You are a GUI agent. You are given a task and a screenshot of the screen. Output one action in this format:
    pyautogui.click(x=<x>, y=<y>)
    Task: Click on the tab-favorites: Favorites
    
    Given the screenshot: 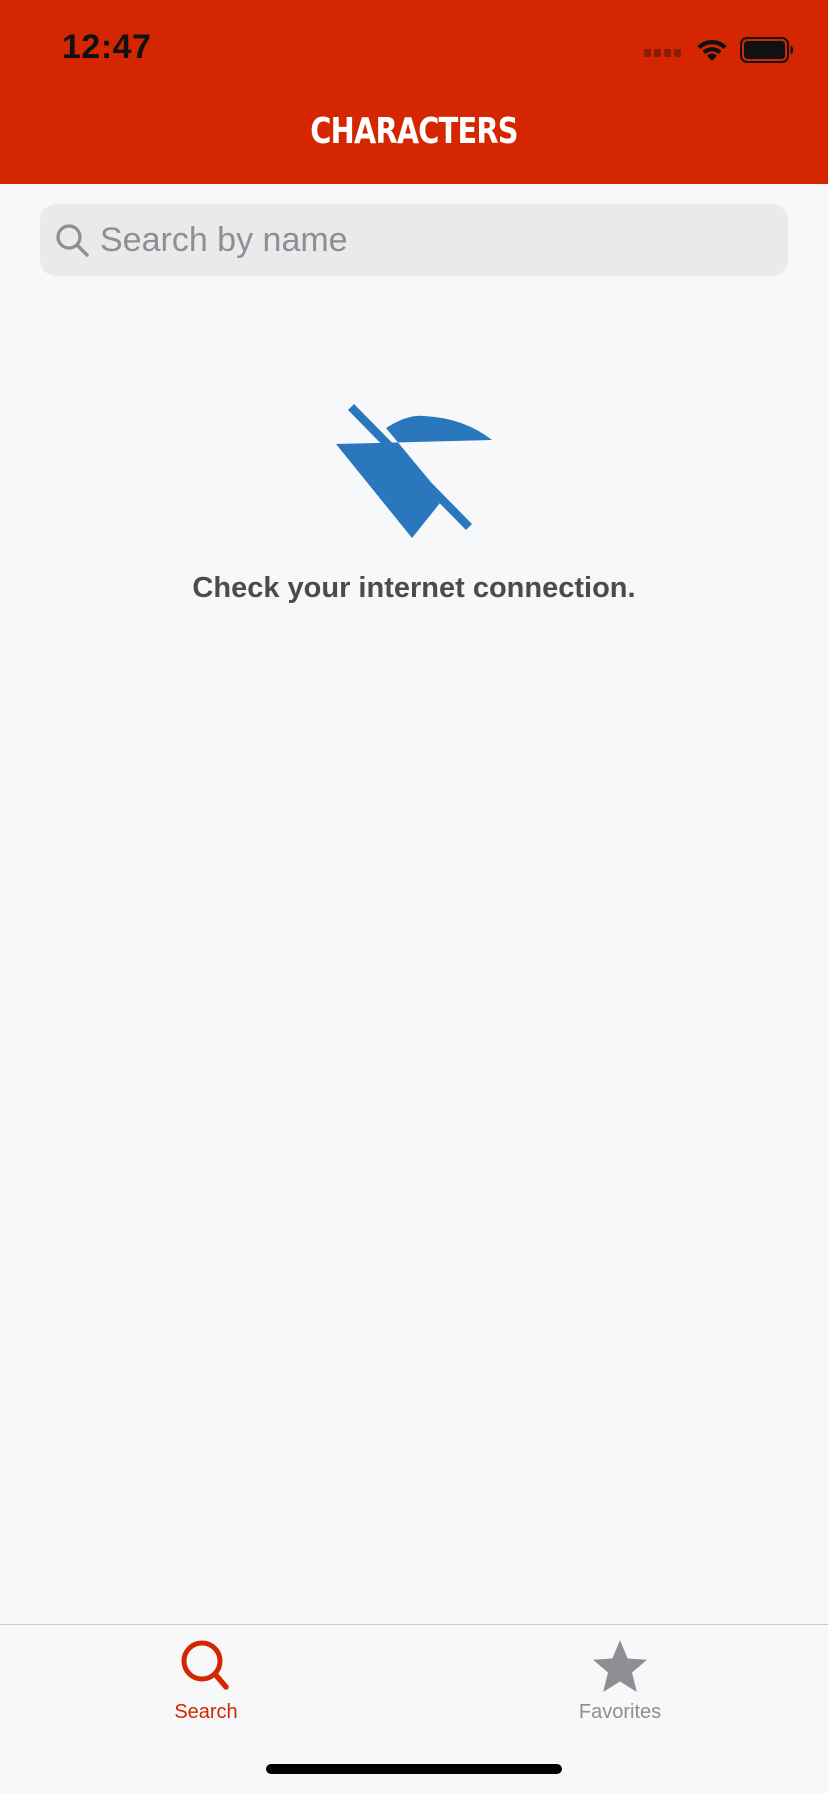 What is the action you would take?
    pyautogui.click(x=620, y=1687)
    